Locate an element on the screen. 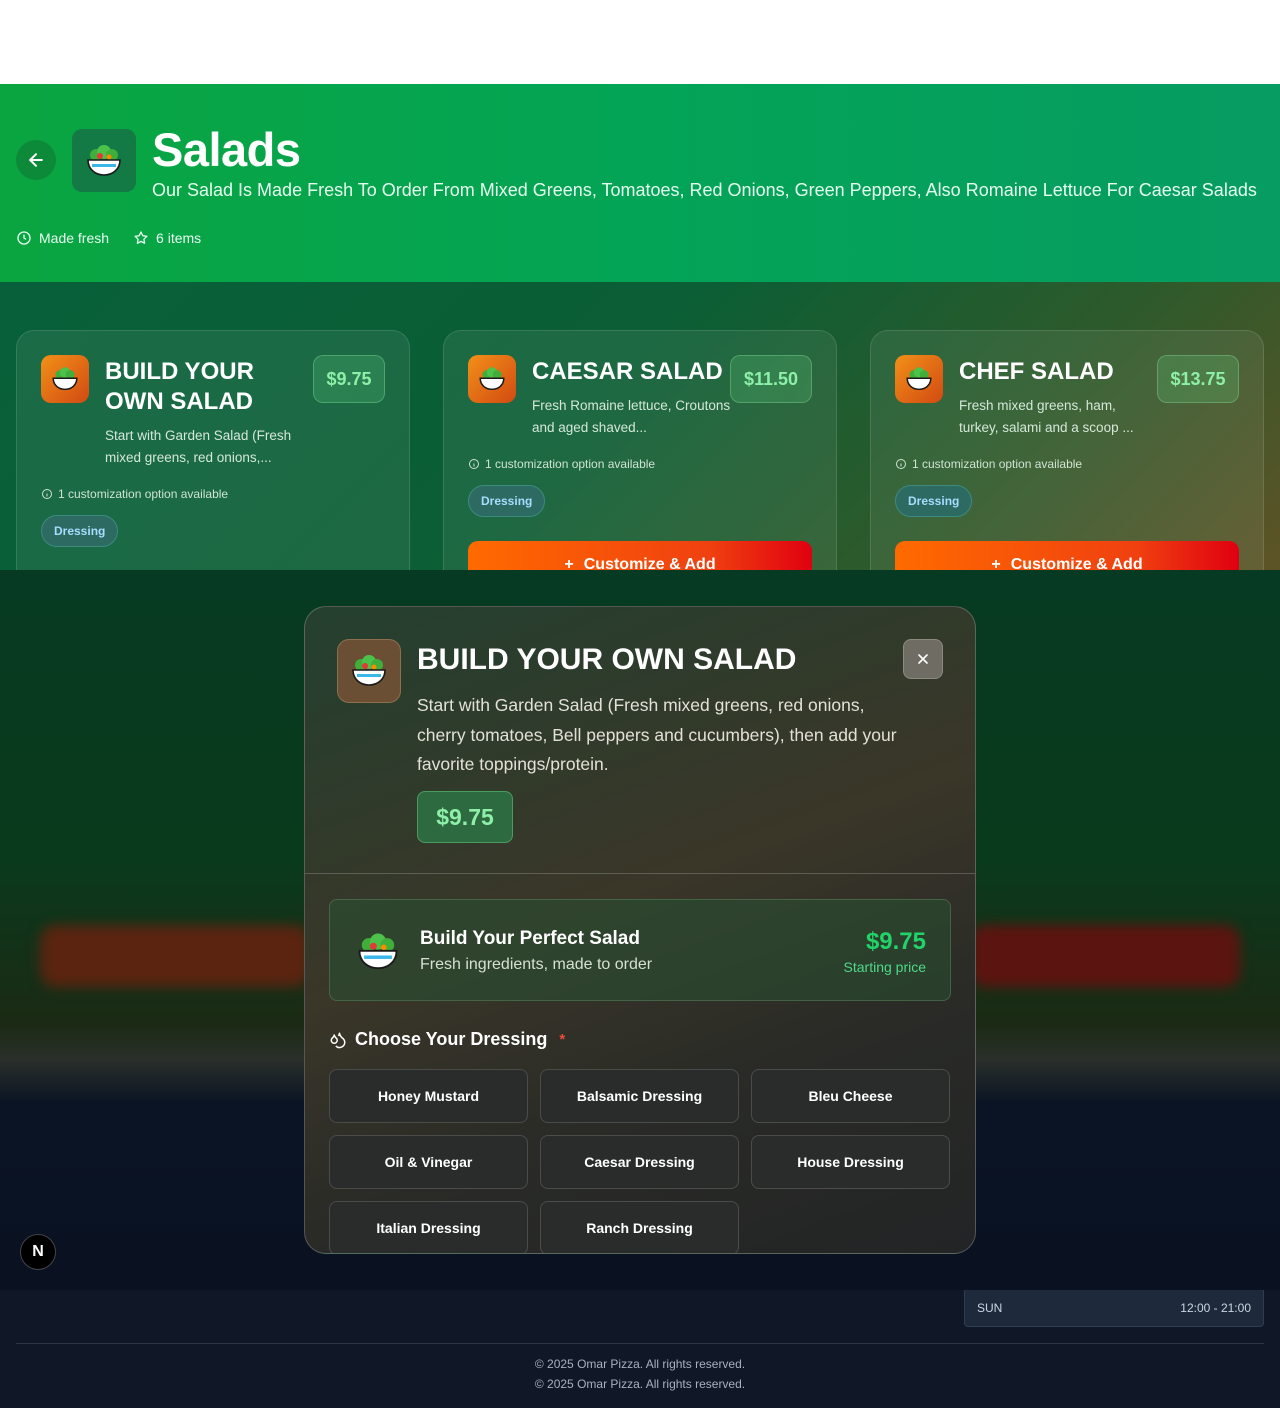 Image resolution: width=1280 pixels, height=1408 pixels. items-count-meta: 6 items is located at coordinates (167, 238).